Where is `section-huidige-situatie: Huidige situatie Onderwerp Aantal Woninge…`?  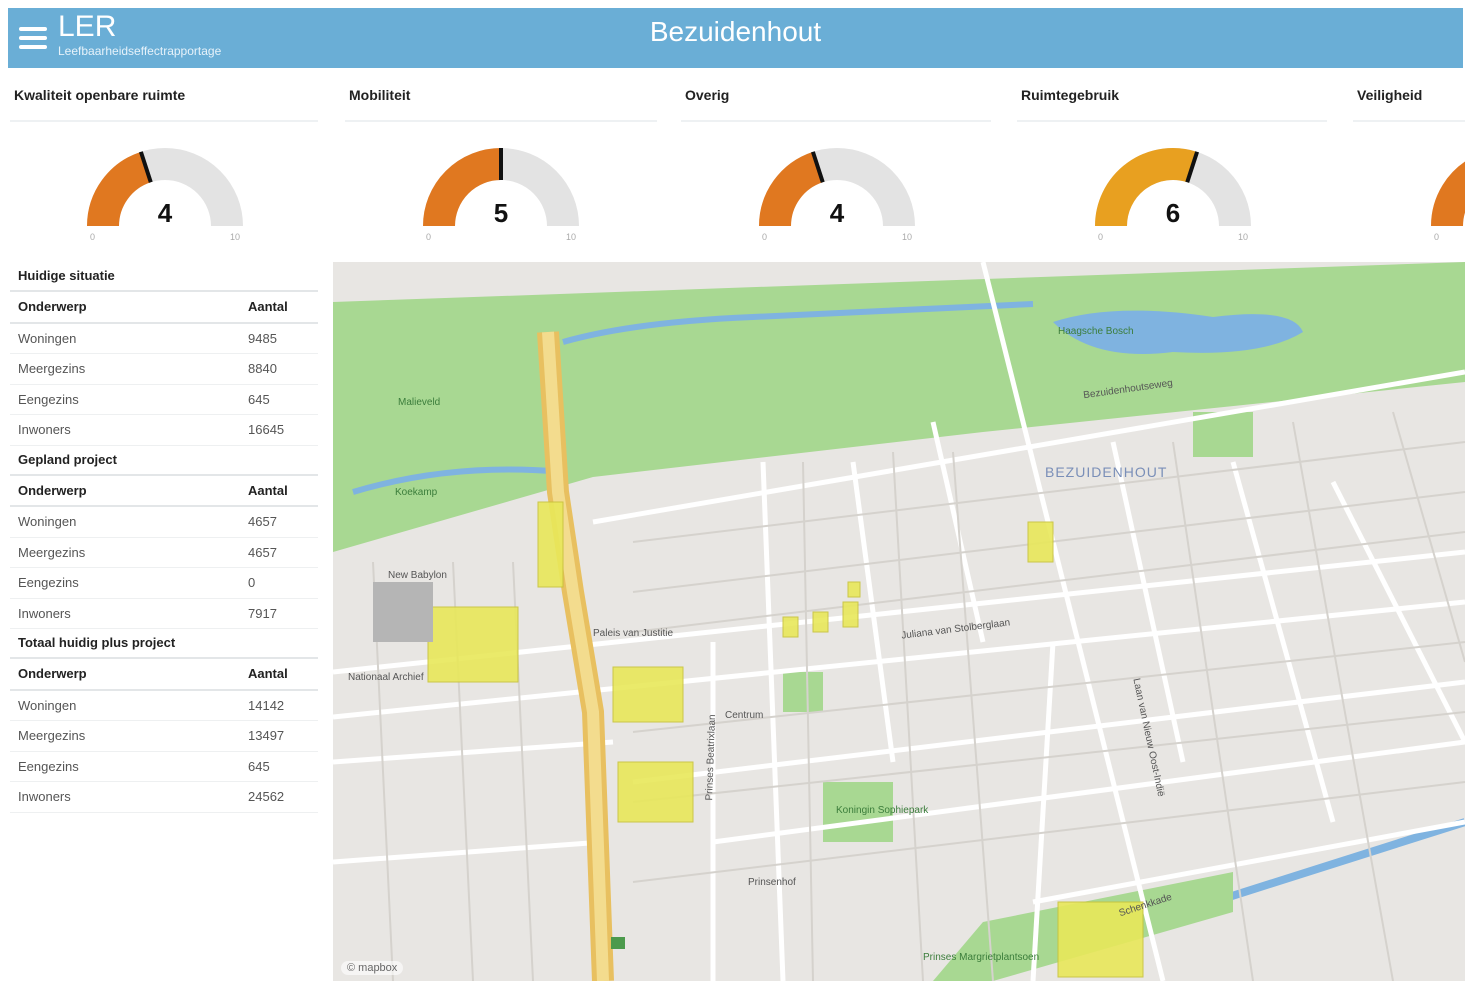 section-huidige-situatie: Huidige situatie Onderwerp Aantal Woninge… is located at coordinates (164, 354).